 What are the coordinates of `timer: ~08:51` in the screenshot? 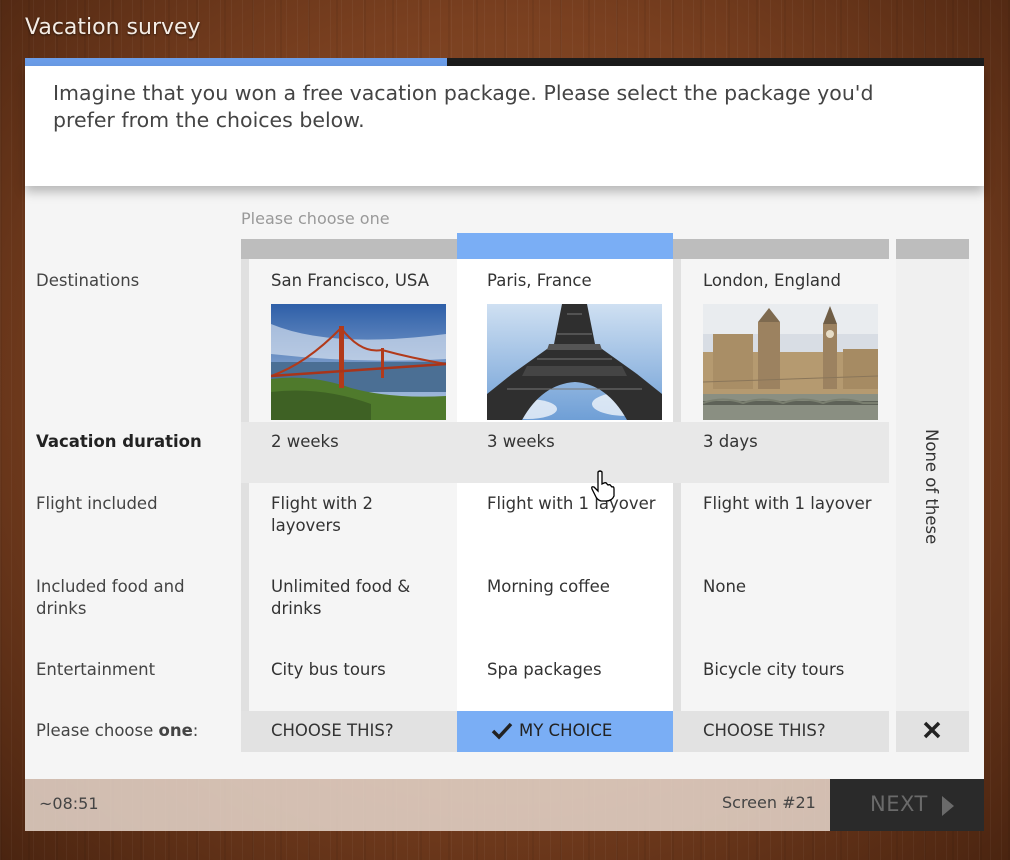 It's located at (69, 803).